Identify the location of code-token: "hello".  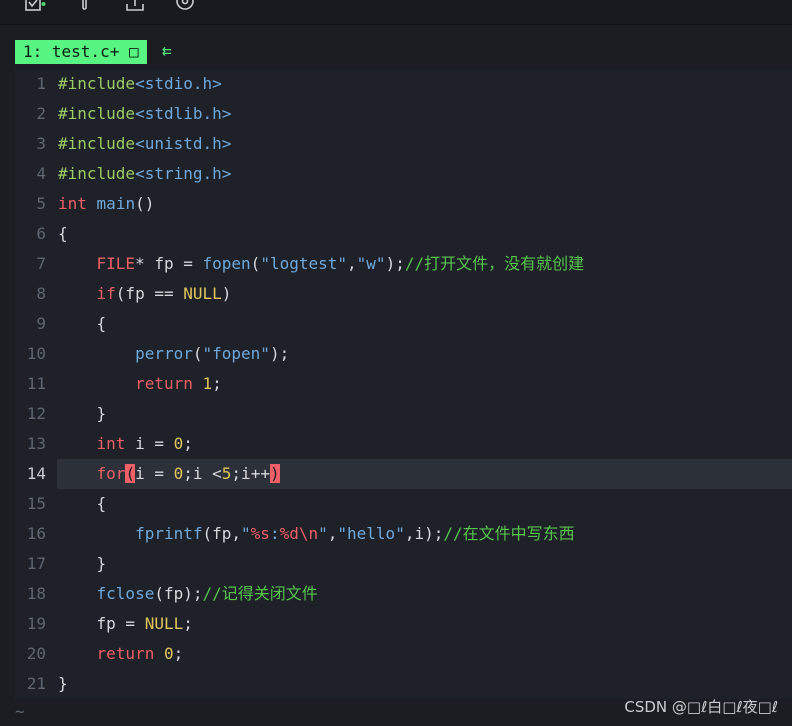
(371, 533).